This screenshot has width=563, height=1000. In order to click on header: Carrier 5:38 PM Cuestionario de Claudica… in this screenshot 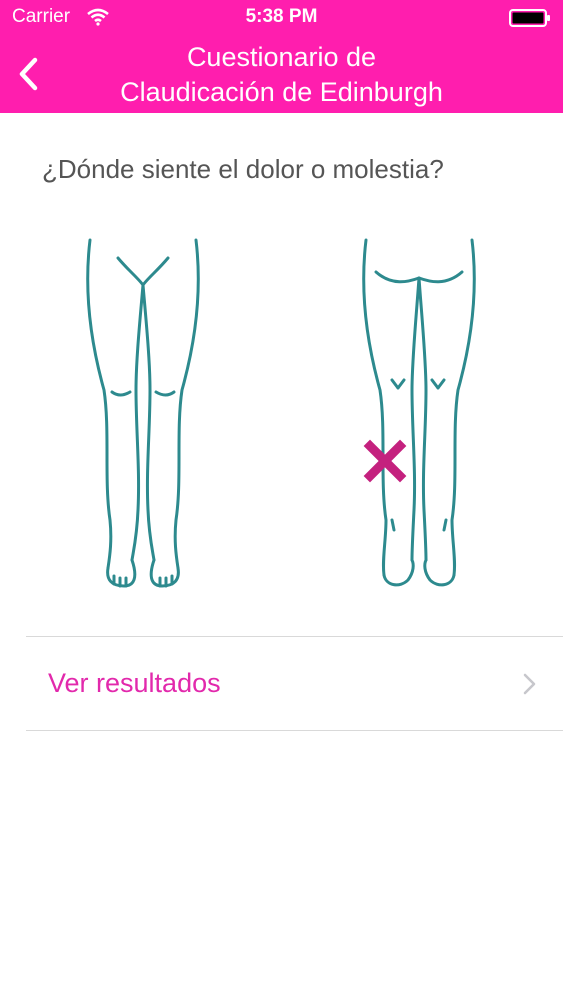, I will do `click(281, 56)`.